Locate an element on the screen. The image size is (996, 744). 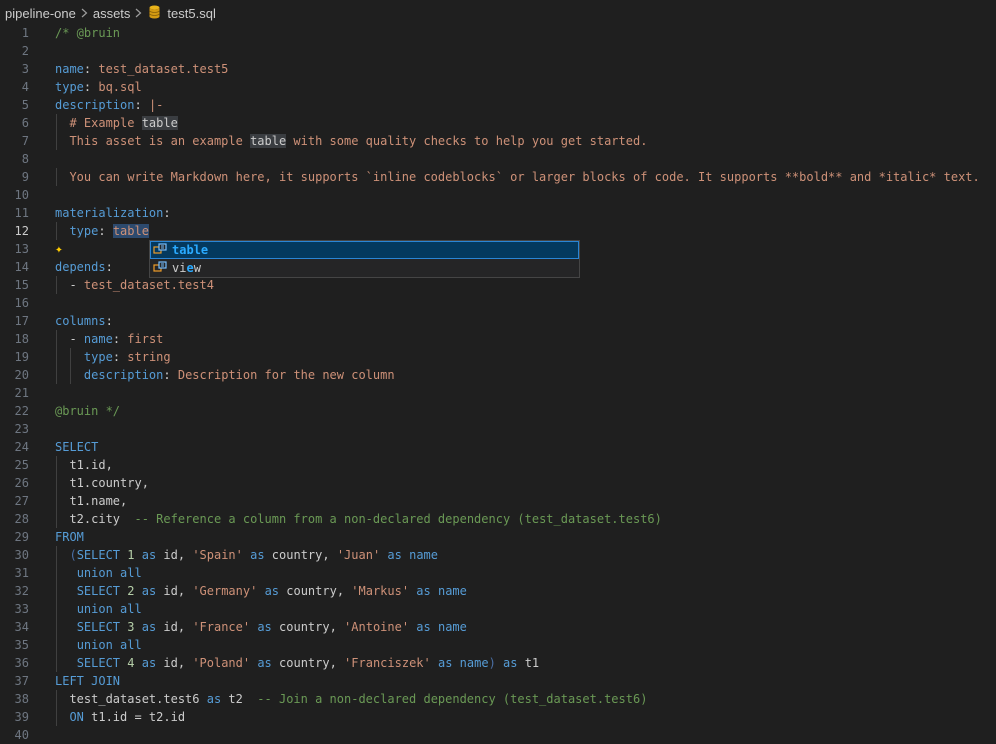
code-line: 21 is located at coordinates (498, 393).